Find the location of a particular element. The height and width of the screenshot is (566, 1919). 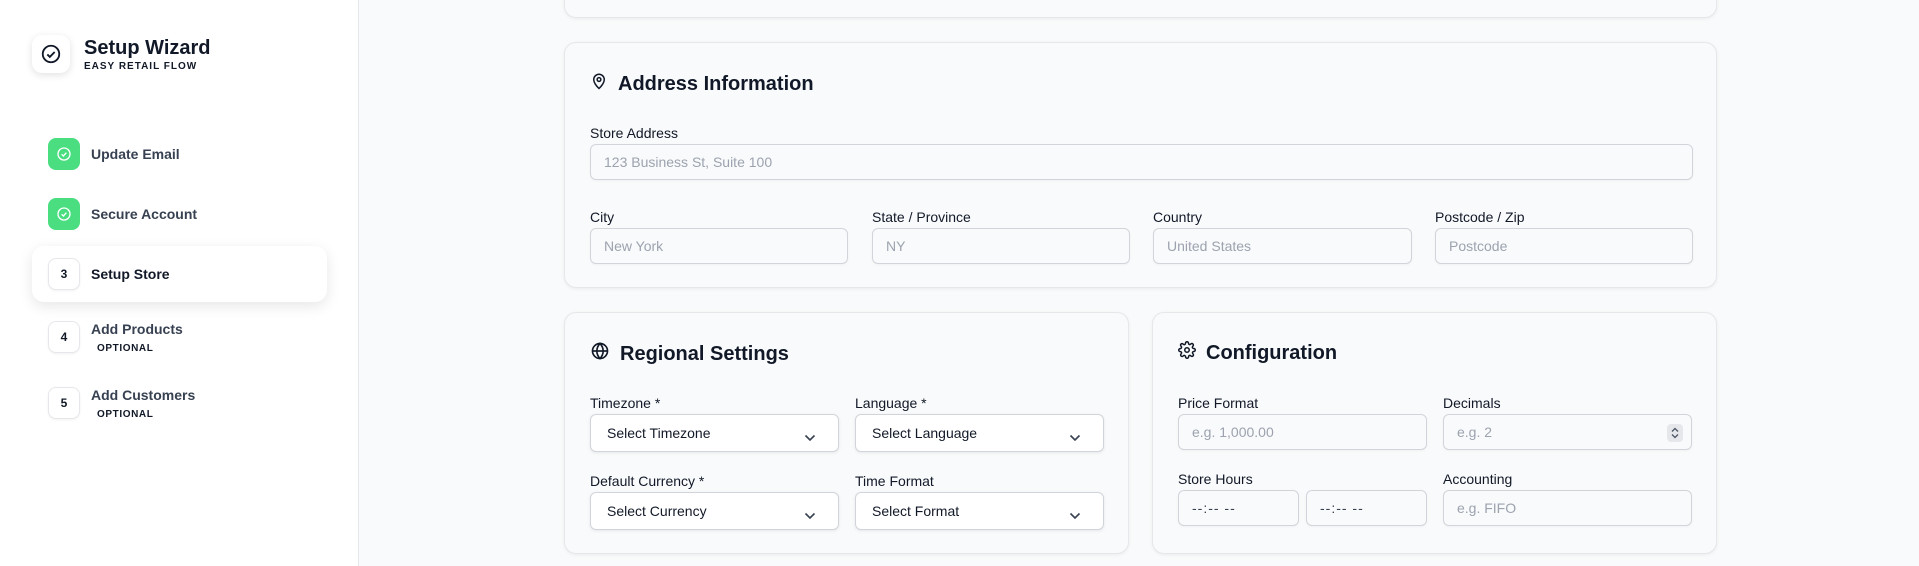

postcode-input: Postcode is located at coordinates (1564, 246).